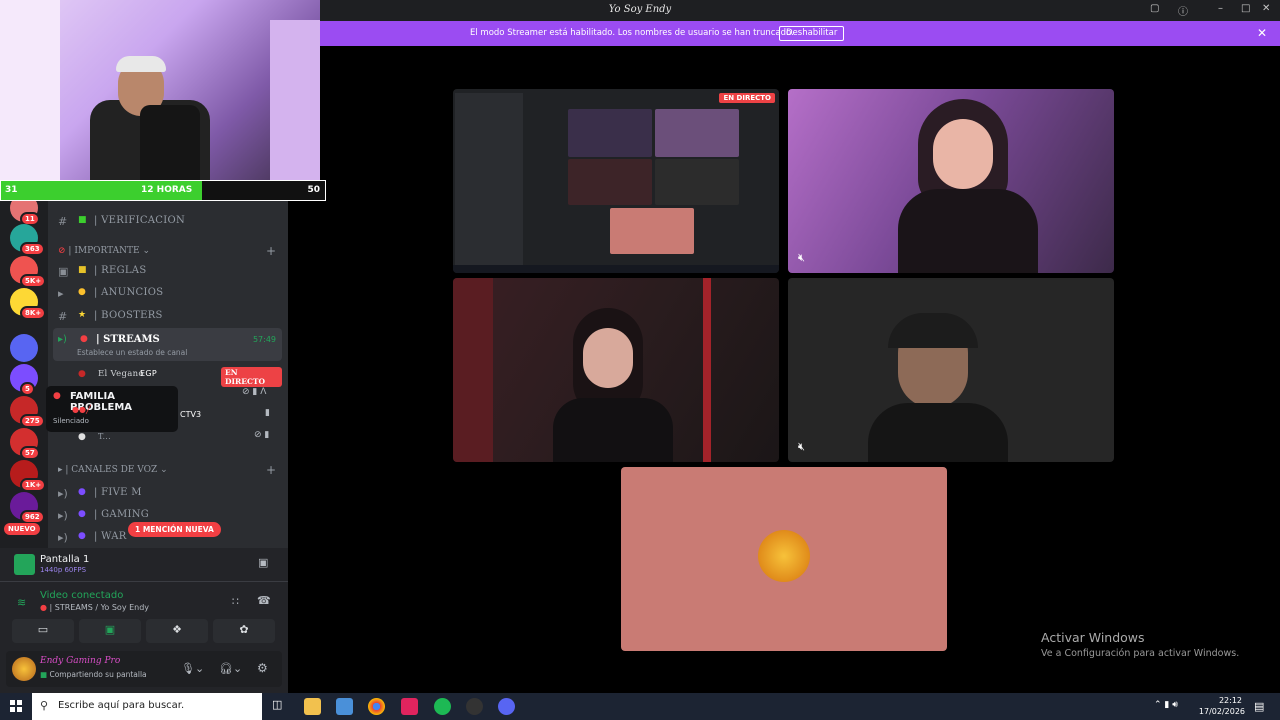  Describe the element at coordinates (170, 222) in the screenshot. I see `channel-verificacion: # ■ | VERIFICACION` at that location.